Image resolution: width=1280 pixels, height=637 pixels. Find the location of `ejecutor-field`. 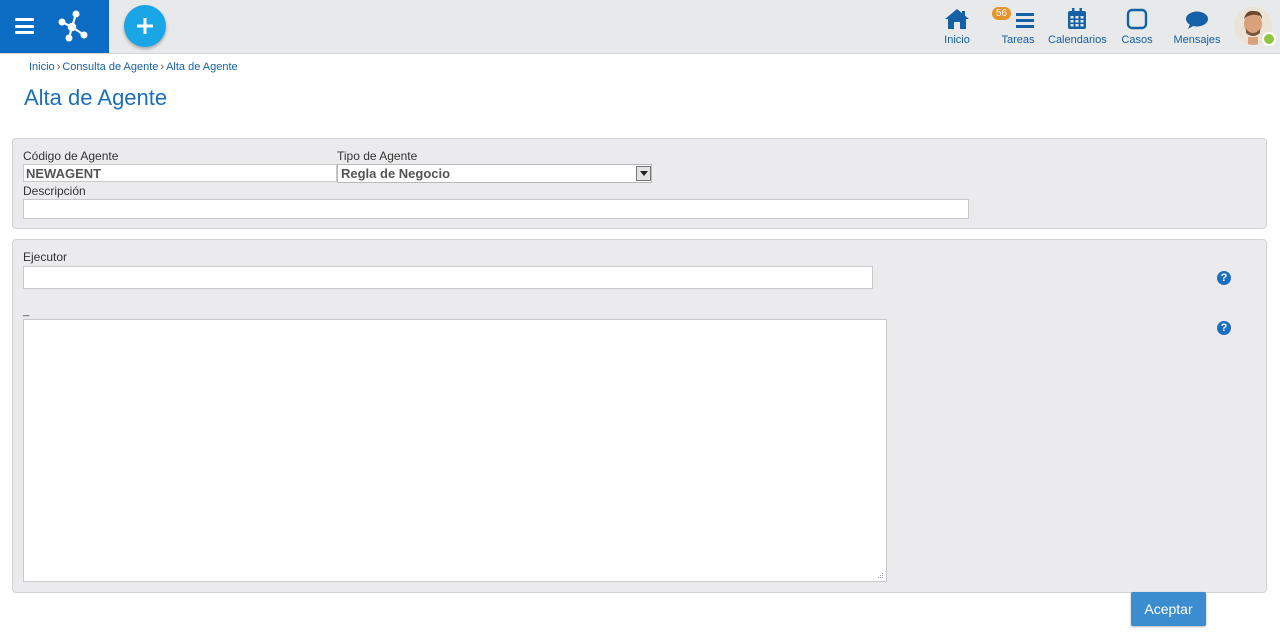

ejecutor-field is located at coordinates (448, 277).